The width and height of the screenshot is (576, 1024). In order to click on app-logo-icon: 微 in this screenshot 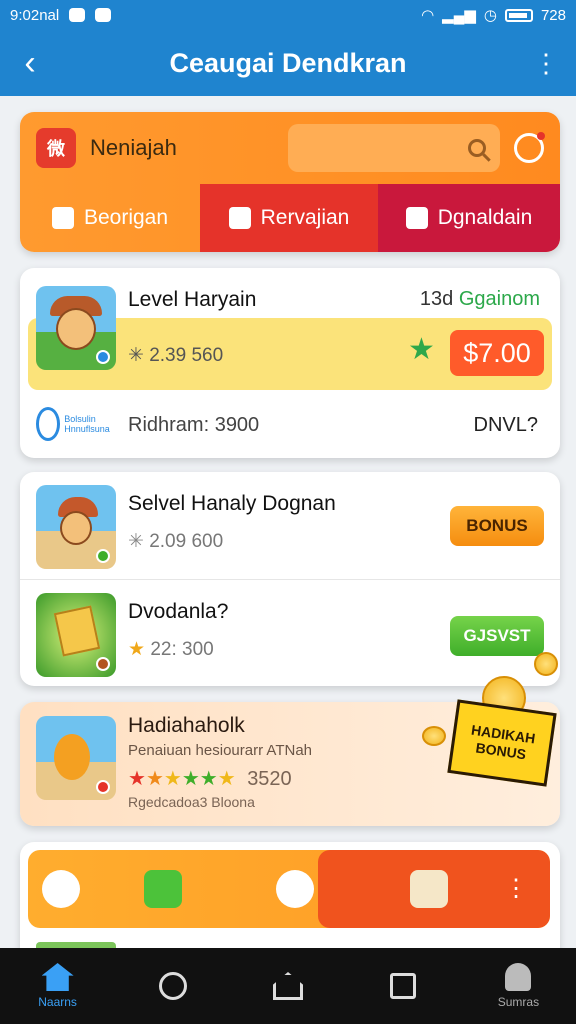, I will do `click(56, 148)`.